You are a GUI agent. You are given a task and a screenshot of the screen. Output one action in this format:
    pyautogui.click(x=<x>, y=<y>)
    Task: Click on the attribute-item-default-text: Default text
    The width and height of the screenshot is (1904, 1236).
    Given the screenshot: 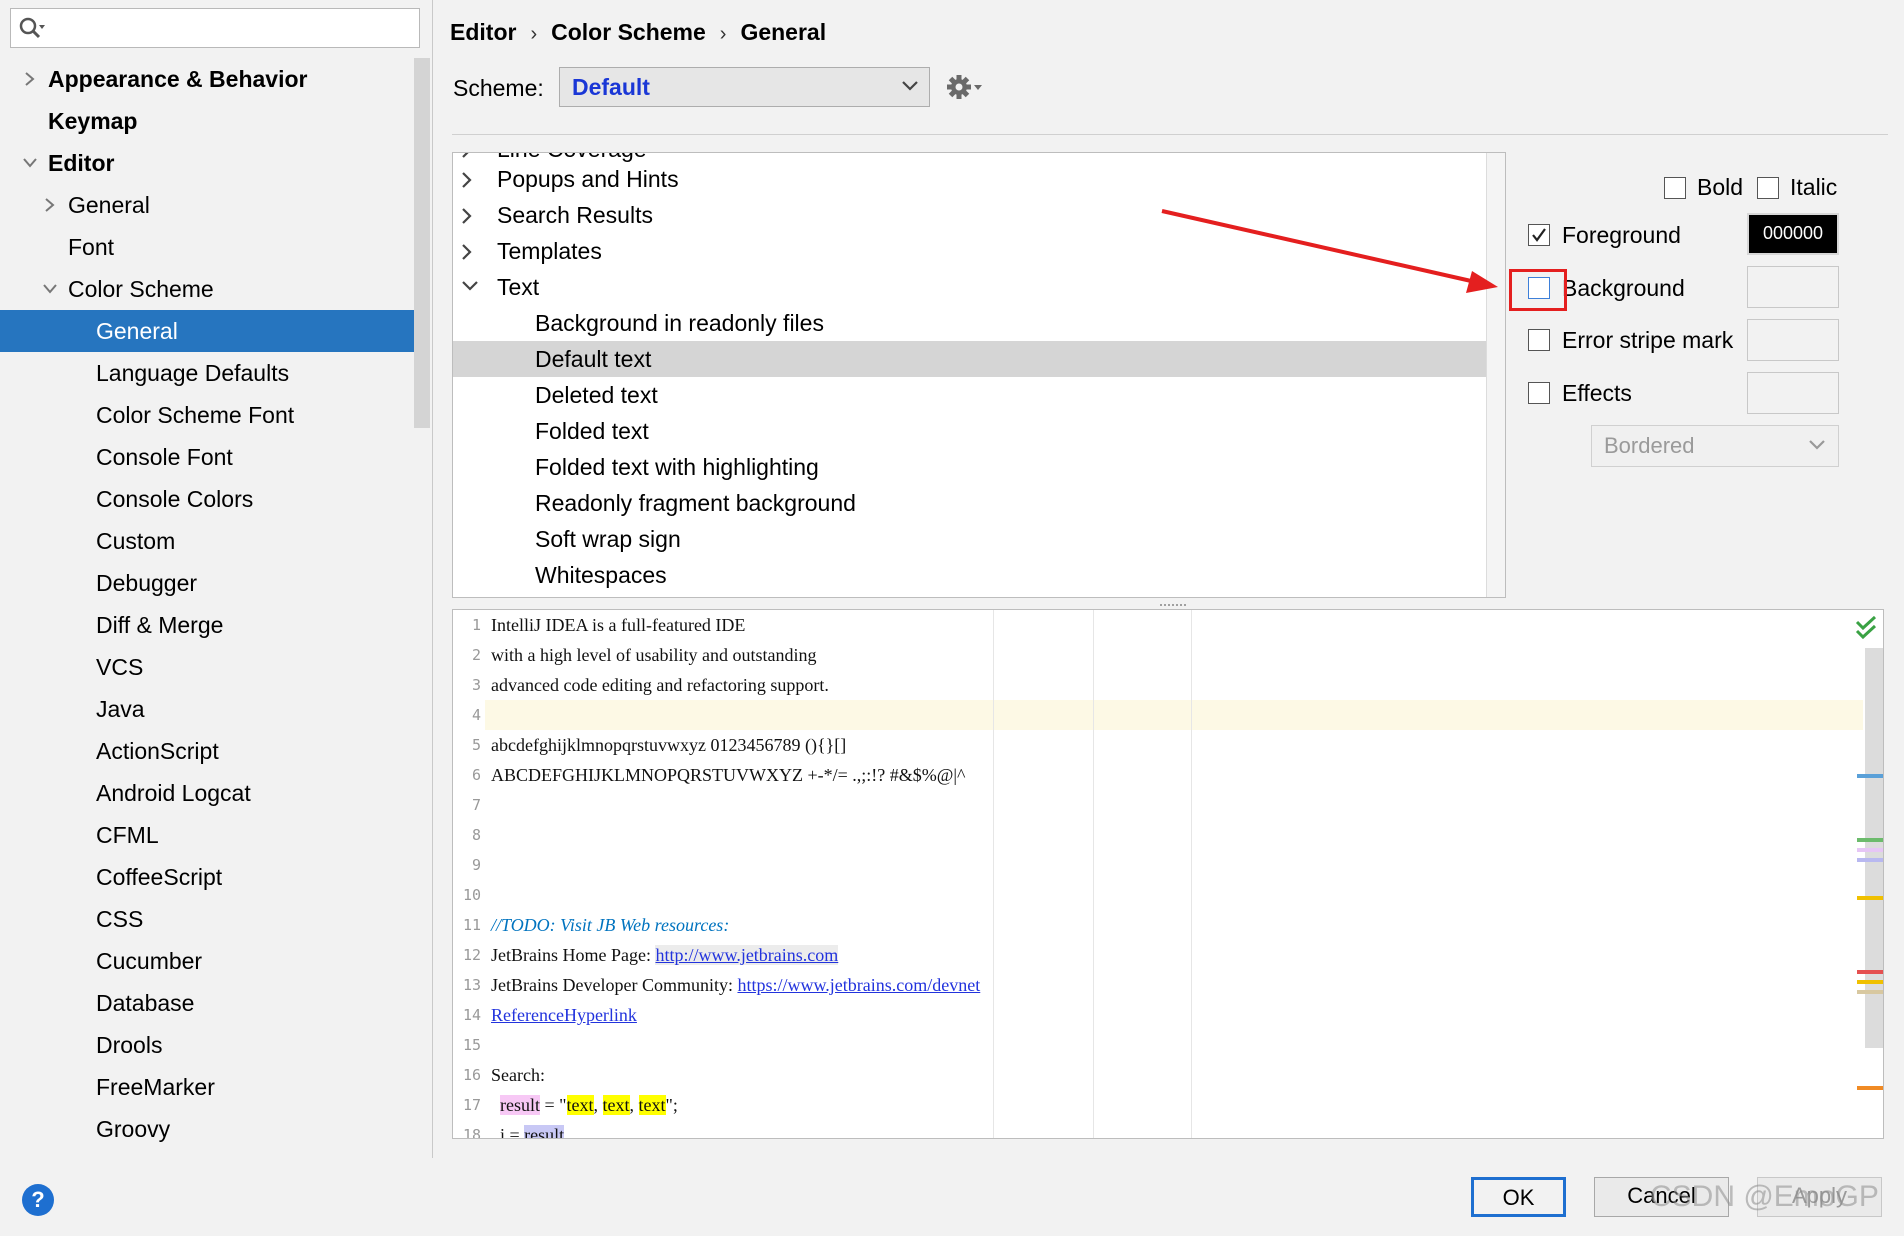 What is the action you would take?
    pyautogui.click(x=970, y=359)
    